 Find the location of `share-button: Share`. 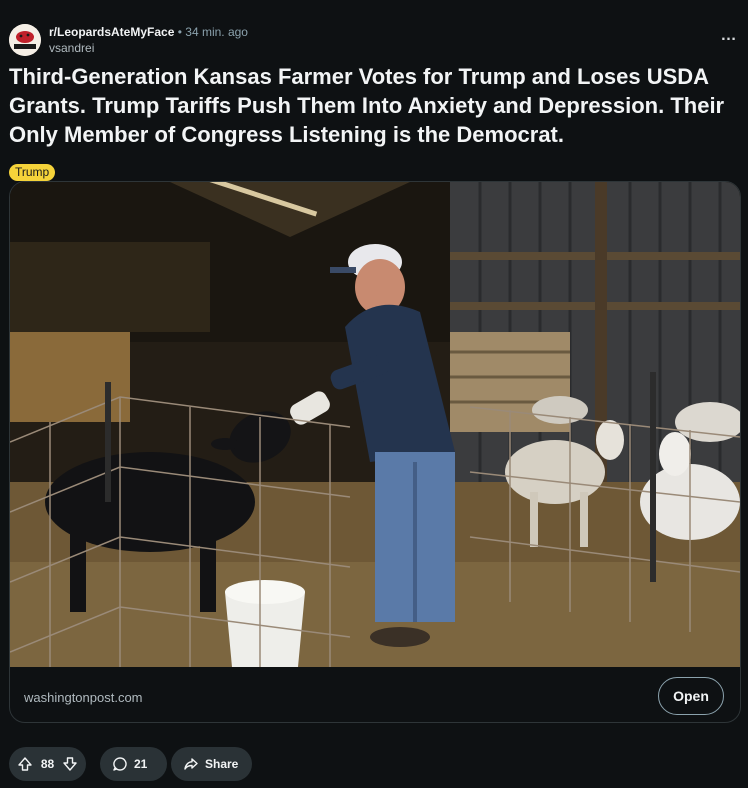

share-button: Share is located at coordinates (211, 764).